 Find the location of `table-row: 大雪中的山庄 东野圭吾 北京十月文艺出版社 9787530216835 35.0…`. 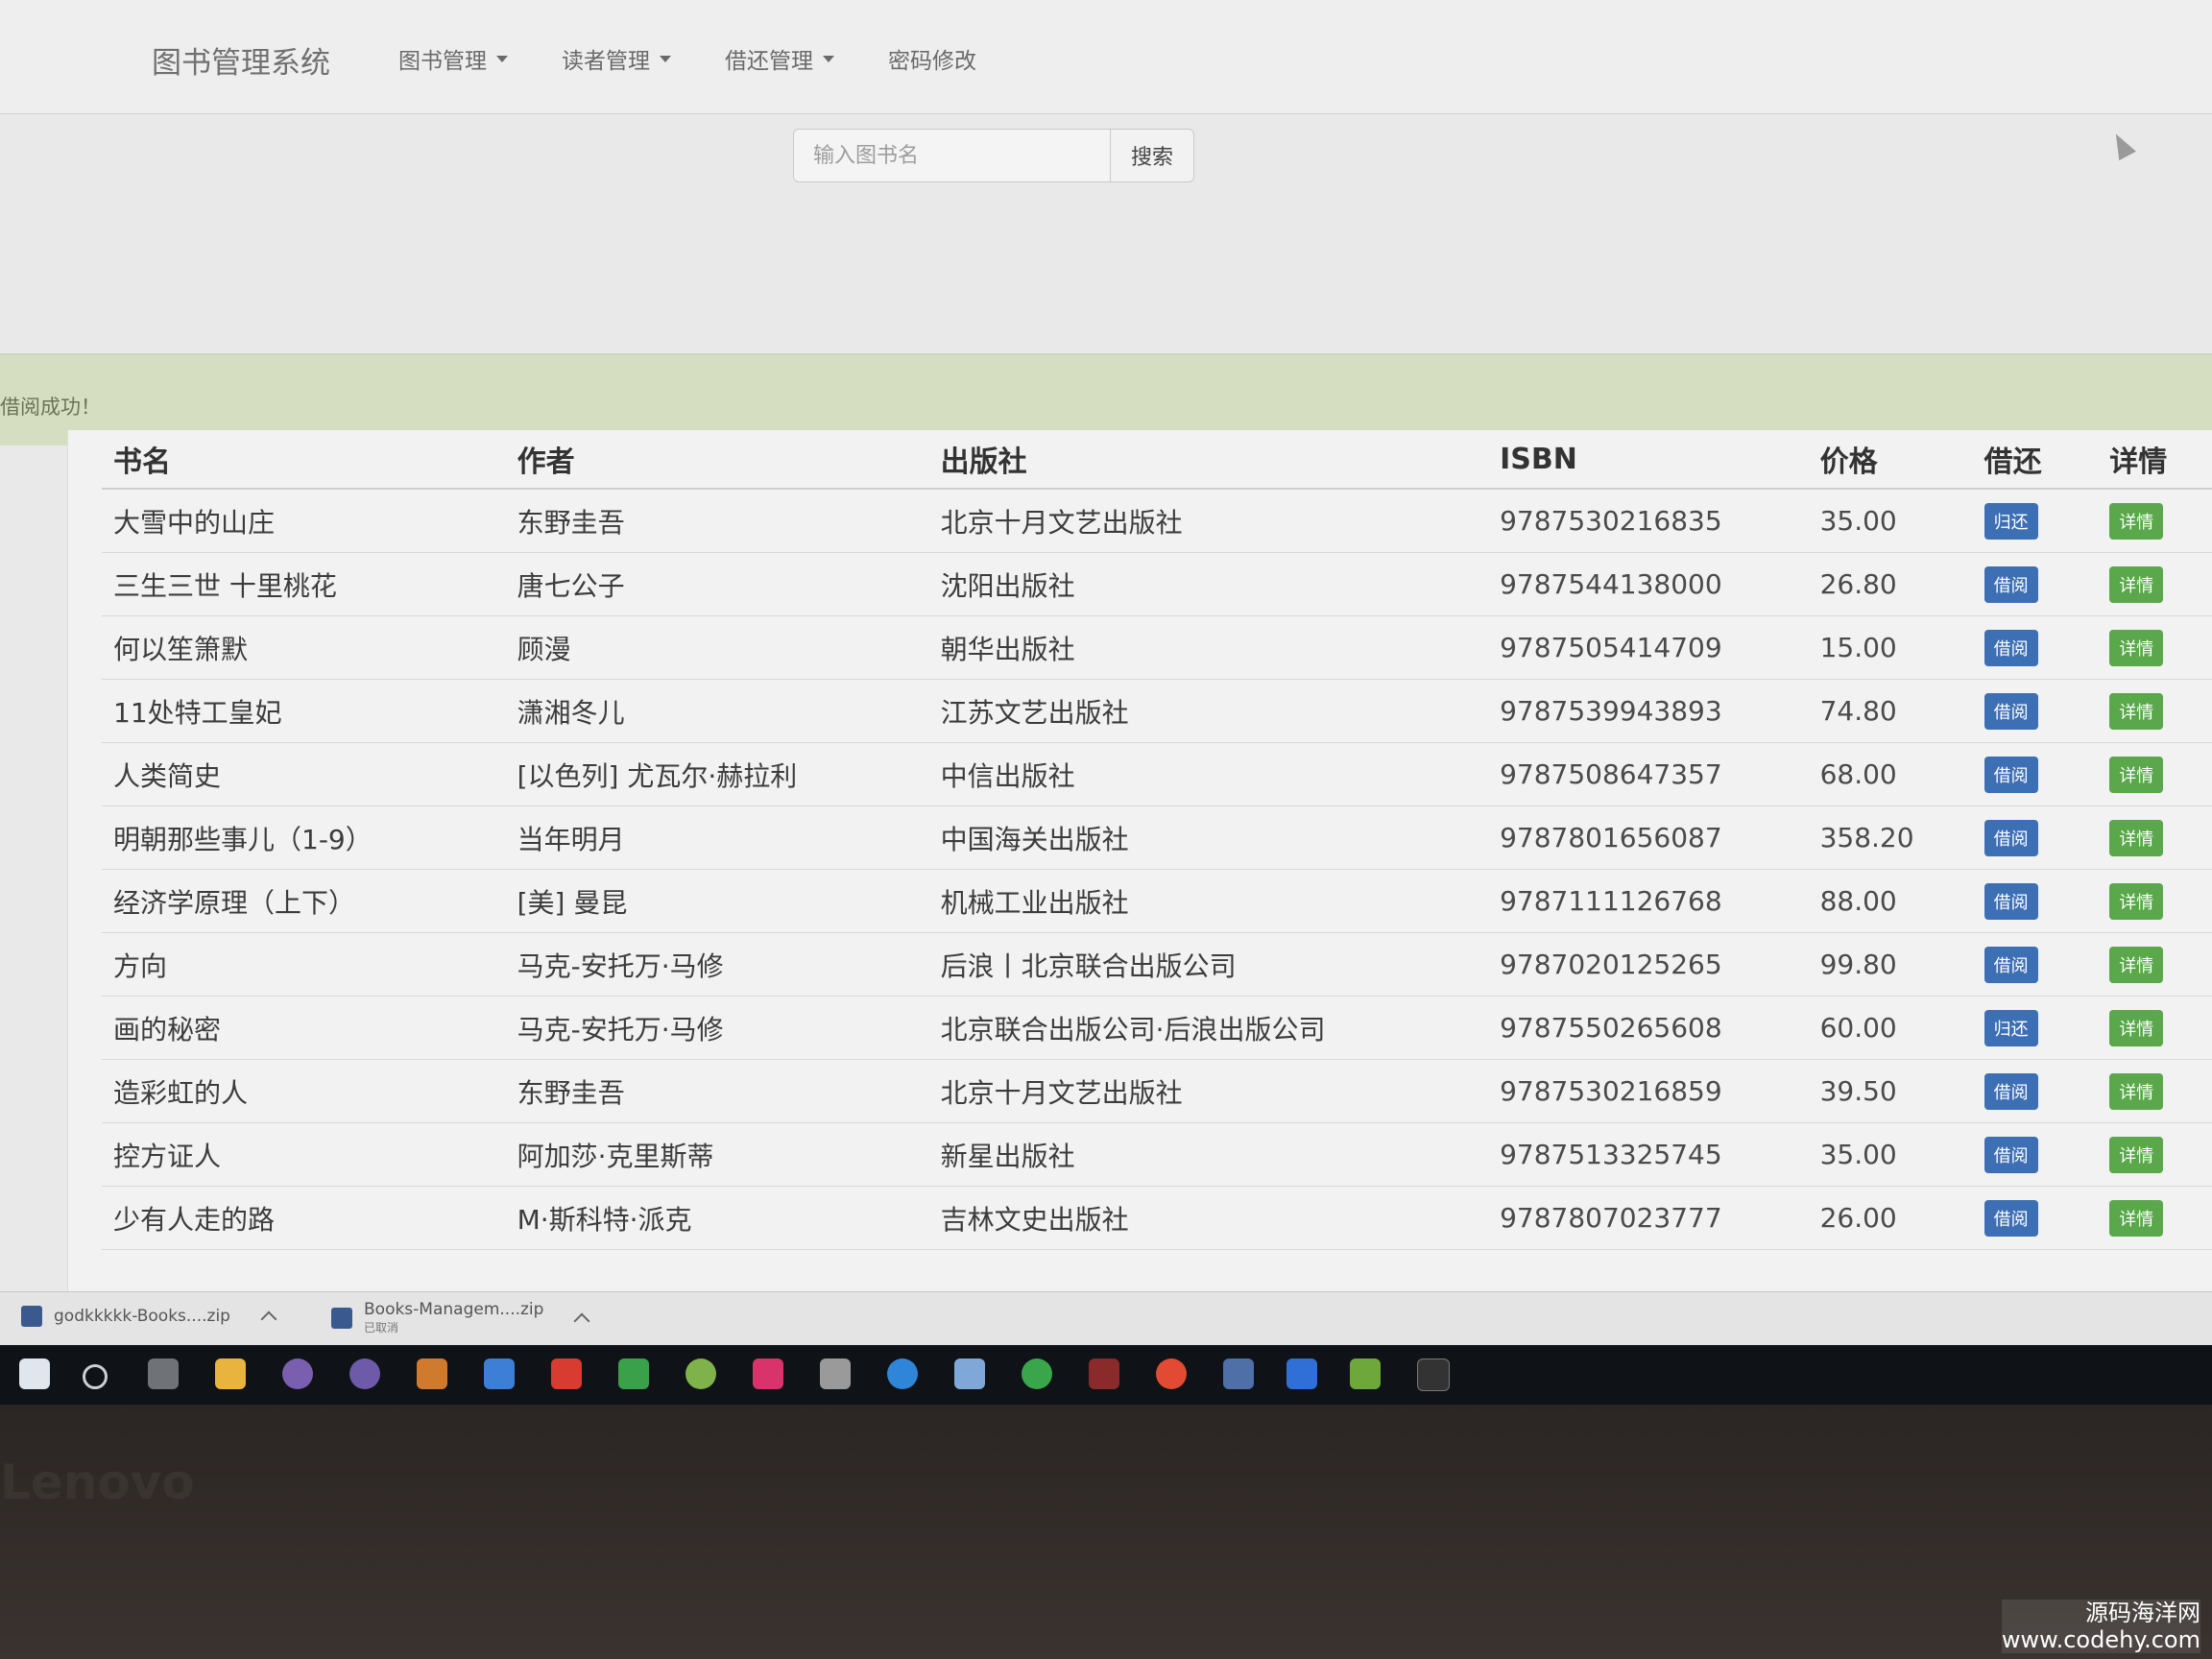

table-row: 大雪中的山庄 东野圭吾 北京十月文艺出版社 9787530216835 35.0… is located at coordinates (1157, 521).